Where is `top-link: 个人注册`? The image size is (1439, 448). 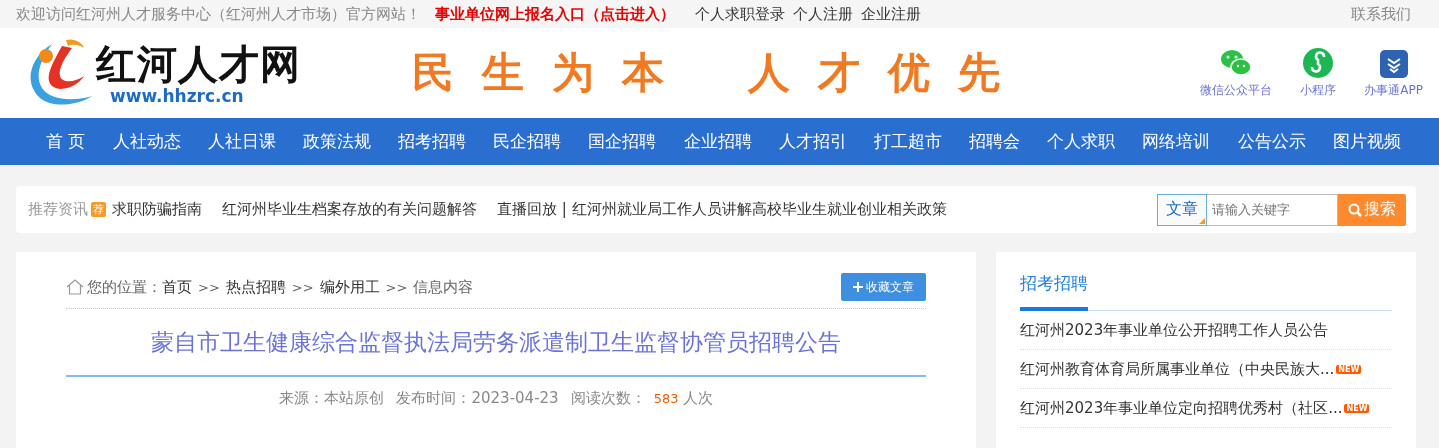
top-link: 个人注册 is located at coordinates (823, 14).